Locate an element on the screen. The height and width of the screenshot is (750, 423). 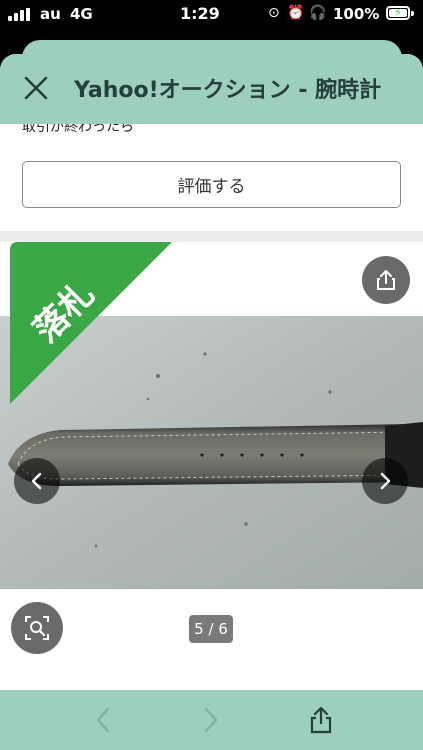
image-search-icon is located at coordinates (37, 628).